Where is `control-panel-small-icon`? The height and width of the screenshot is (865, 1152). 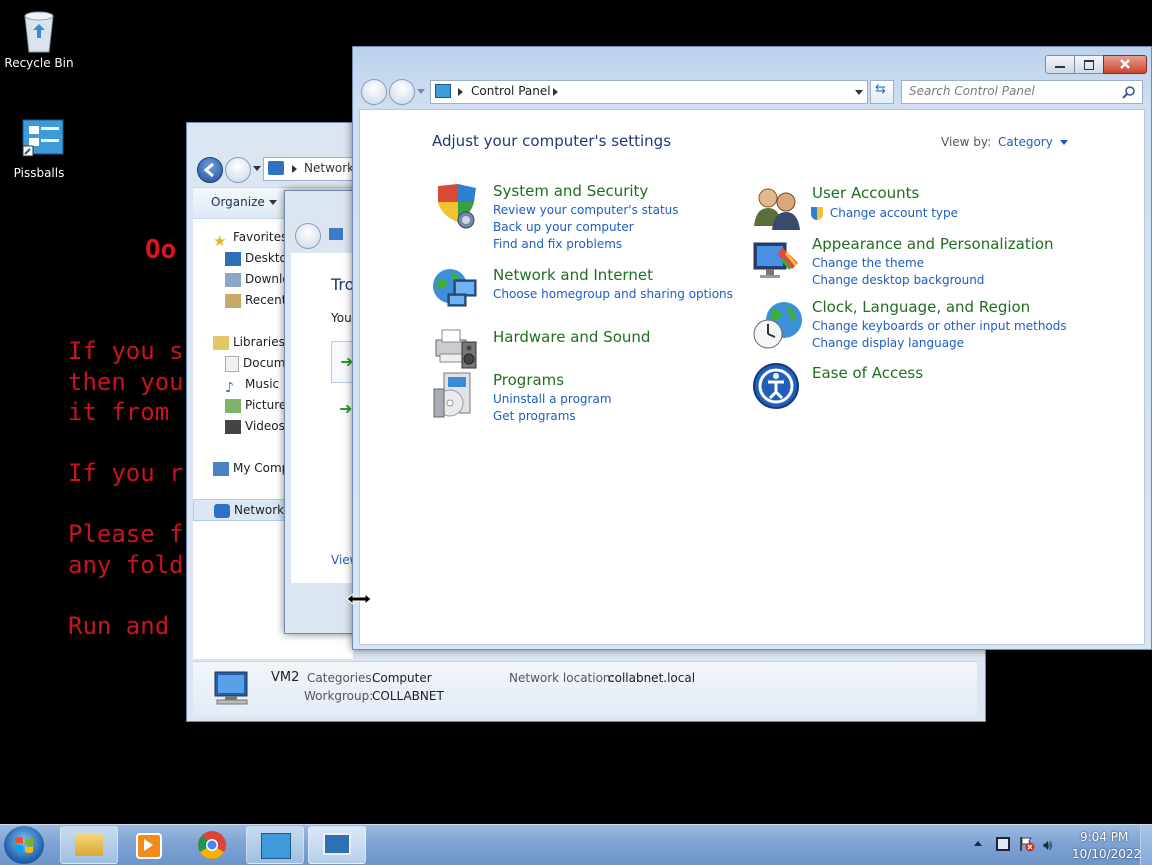
control-panel-small-icon is located at coordinates (443, 91).